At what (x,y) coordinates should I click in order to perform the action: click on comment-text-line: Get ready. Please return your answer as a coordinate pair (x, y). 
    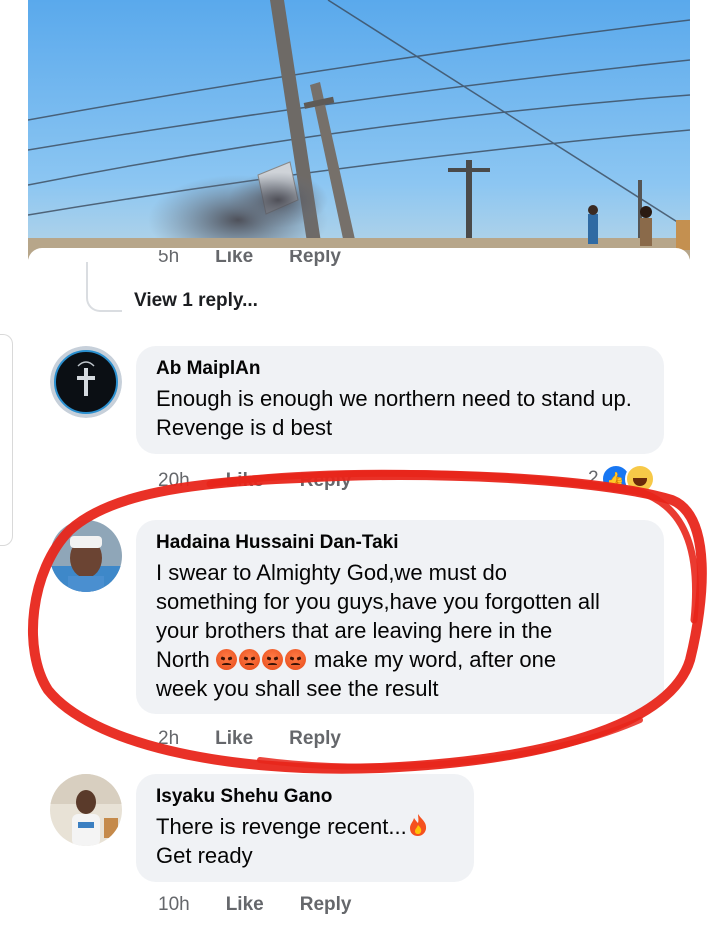
    Looking at the image, I should click on (204, 855).